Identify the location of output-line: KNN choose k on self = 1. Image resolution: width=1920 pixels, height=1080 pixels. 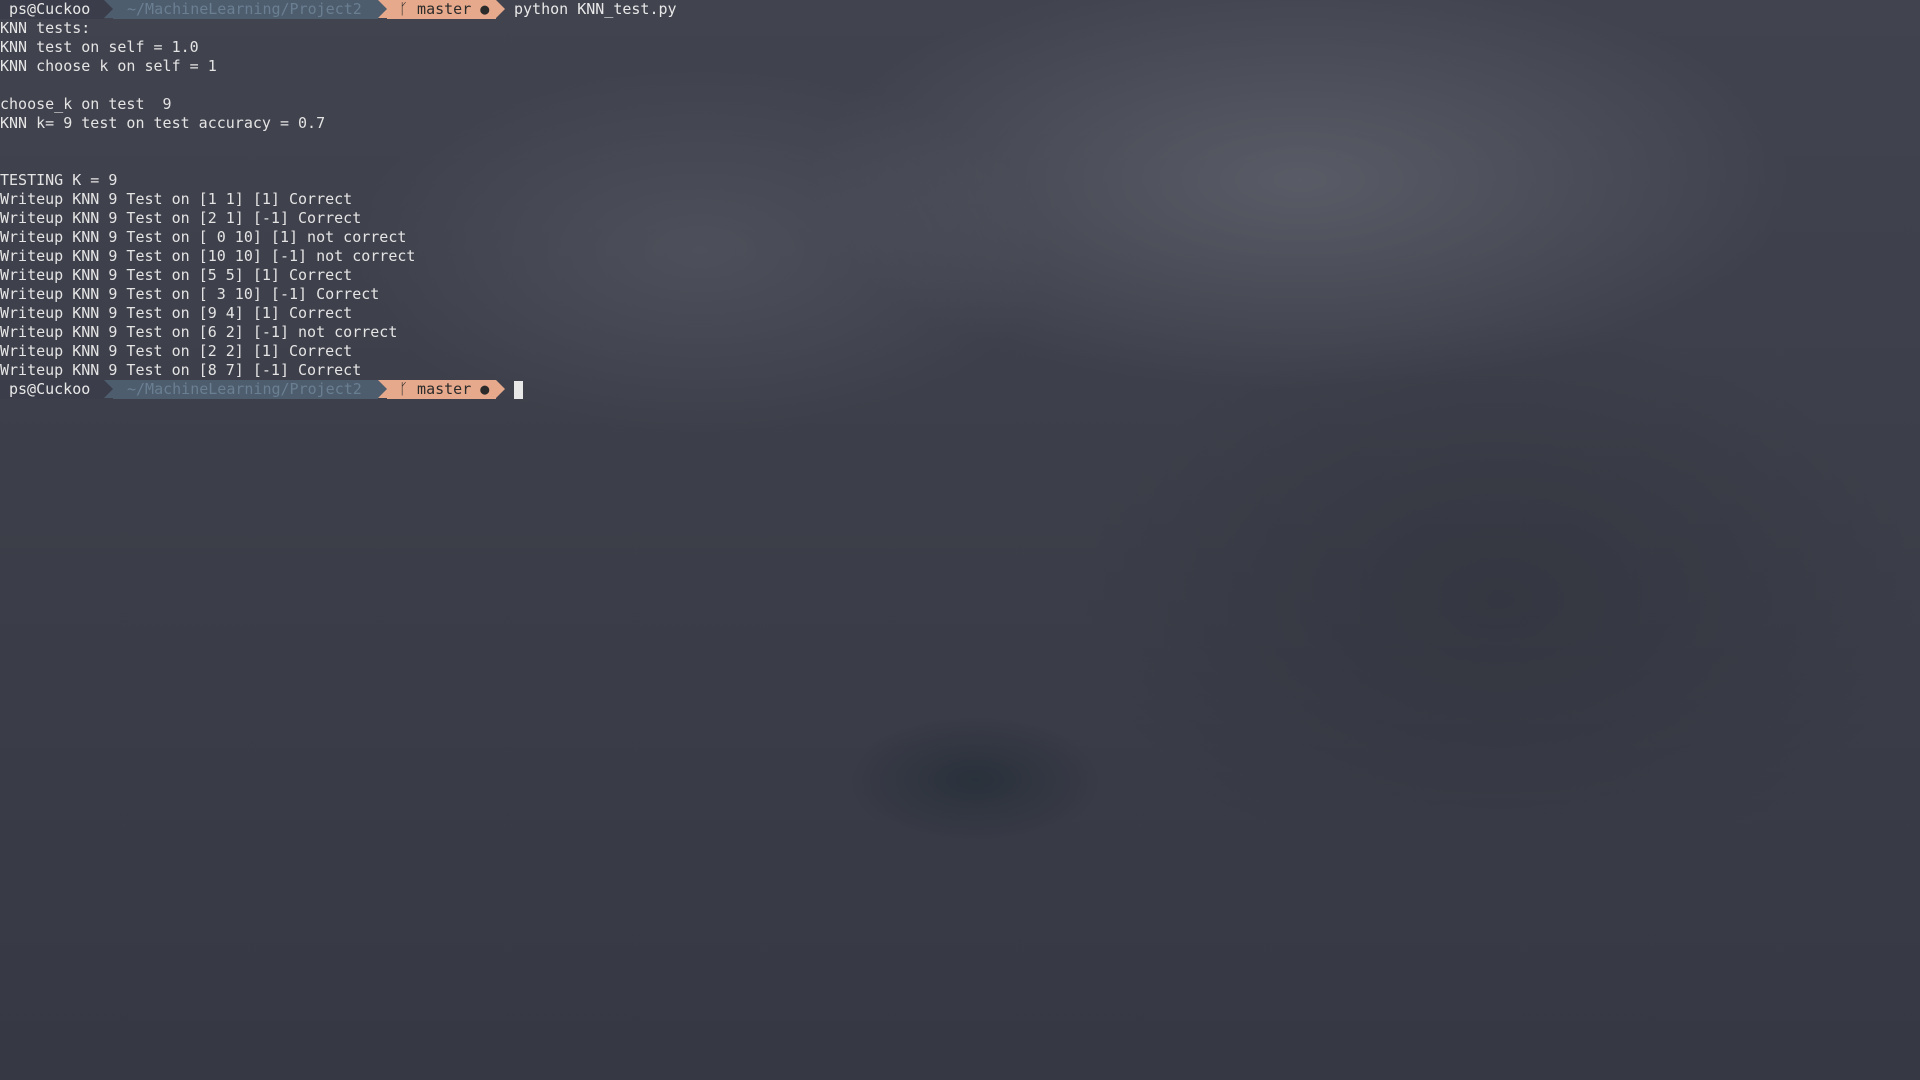
(108, 66).